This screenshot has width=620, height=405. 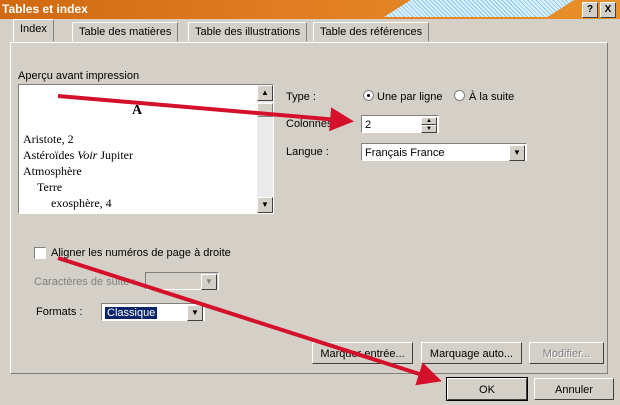 What do you see at coordinates (205, 113) in the screenshot?
I see `arrow-to-columns` at bounding box center [205, 113].